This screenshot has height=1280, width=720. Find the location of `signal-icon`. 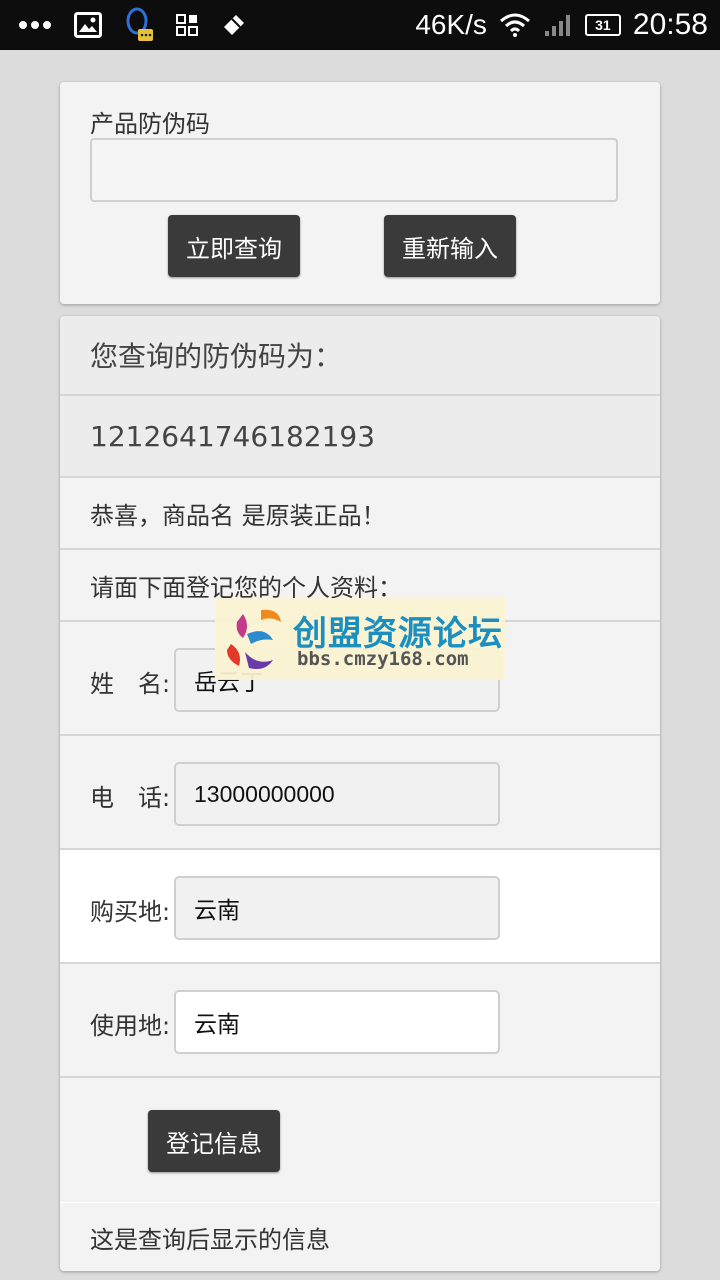

signal-icon is located at coordinates (557, 25).